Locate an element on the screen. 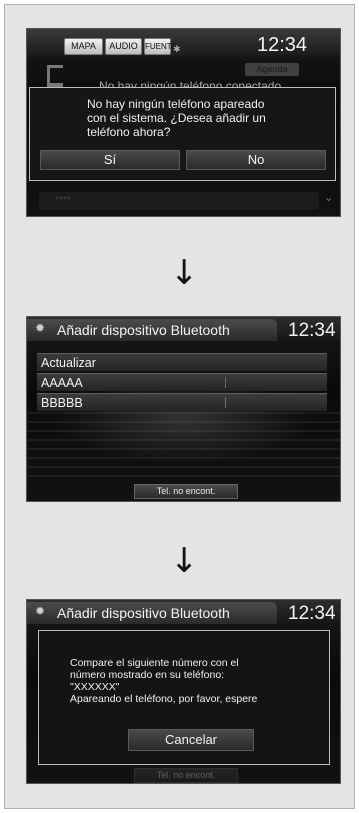  dialog-line-1: Compare el siguiente número con el is located at coordinates (154, 663).